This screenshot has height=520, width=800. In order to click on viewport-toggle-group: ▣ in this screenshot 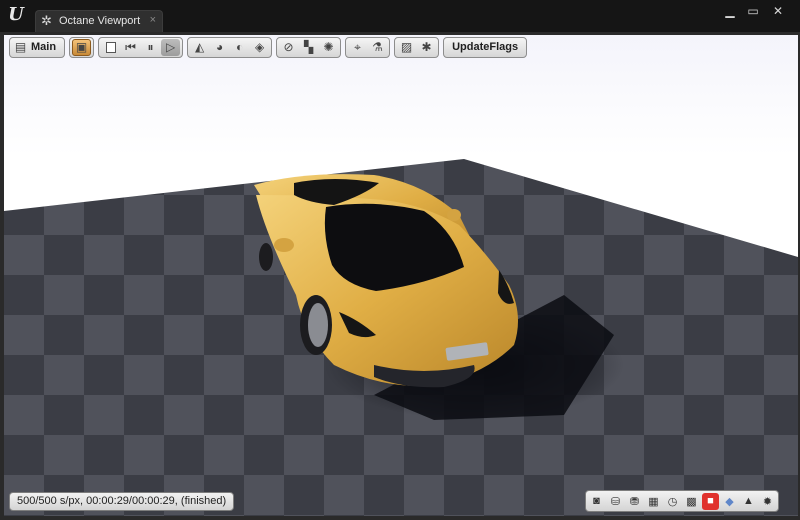, I will do `click(82, 47)`.